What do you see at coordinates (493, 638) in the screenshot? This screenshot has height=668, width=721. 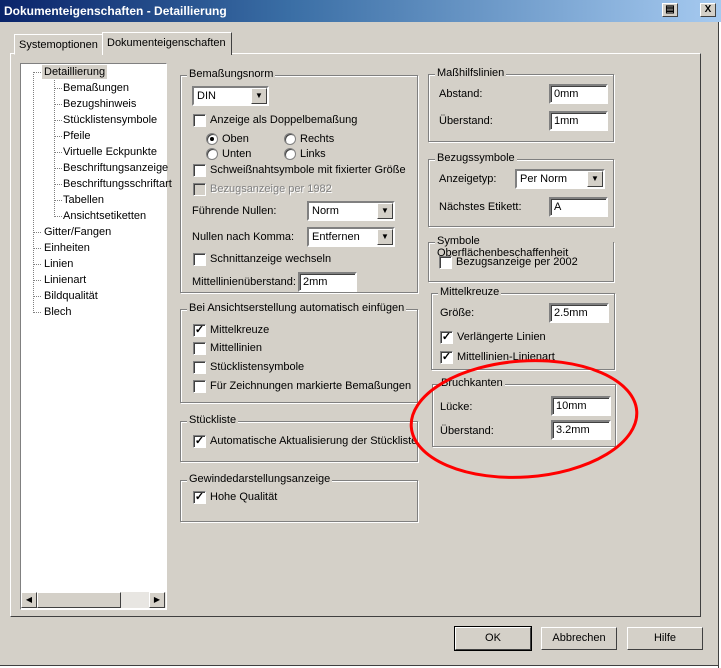 I see `ok-button: OK` at bounding box center [493, 638].